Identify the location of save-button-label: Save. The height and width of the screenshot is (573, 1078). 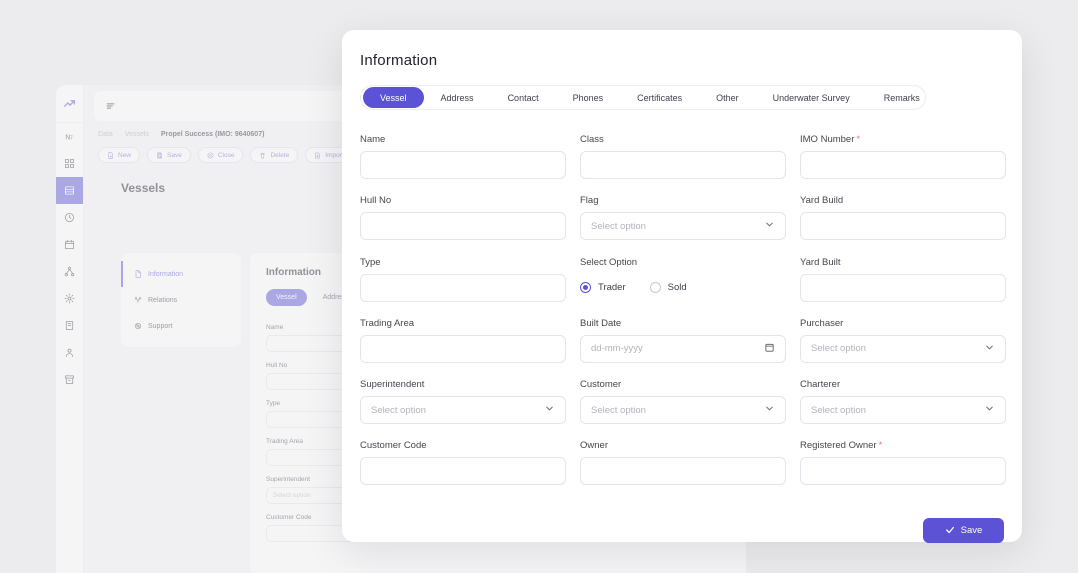
(971, 530).